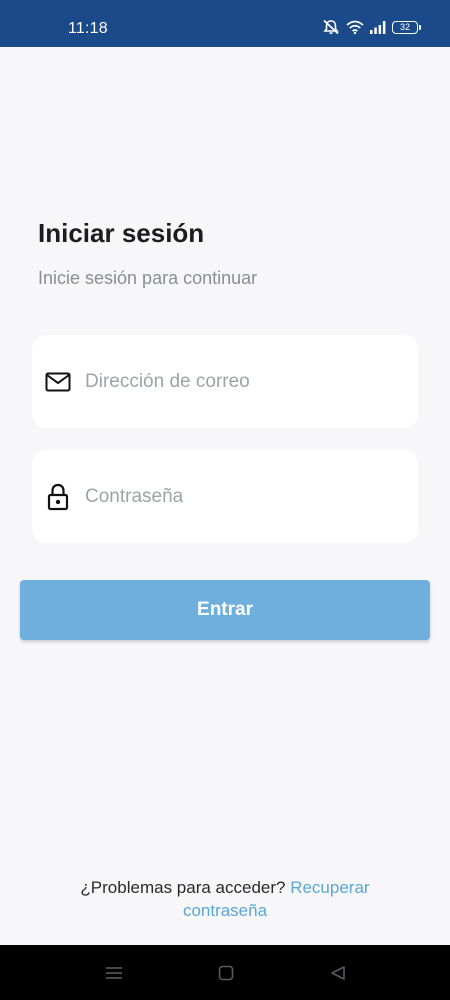 The image size is (450, 1000). Describe the element at coordinates (244, 381) in the screenshot. I see `email-input` at that location.